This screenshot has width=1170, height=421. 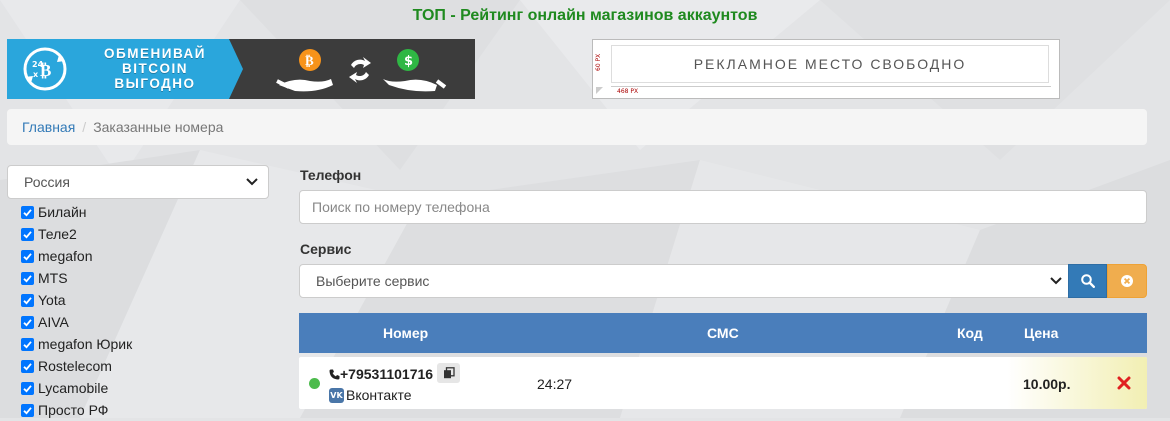 I want to click on sms-timer: 24:27, so click(x=555, y=384).